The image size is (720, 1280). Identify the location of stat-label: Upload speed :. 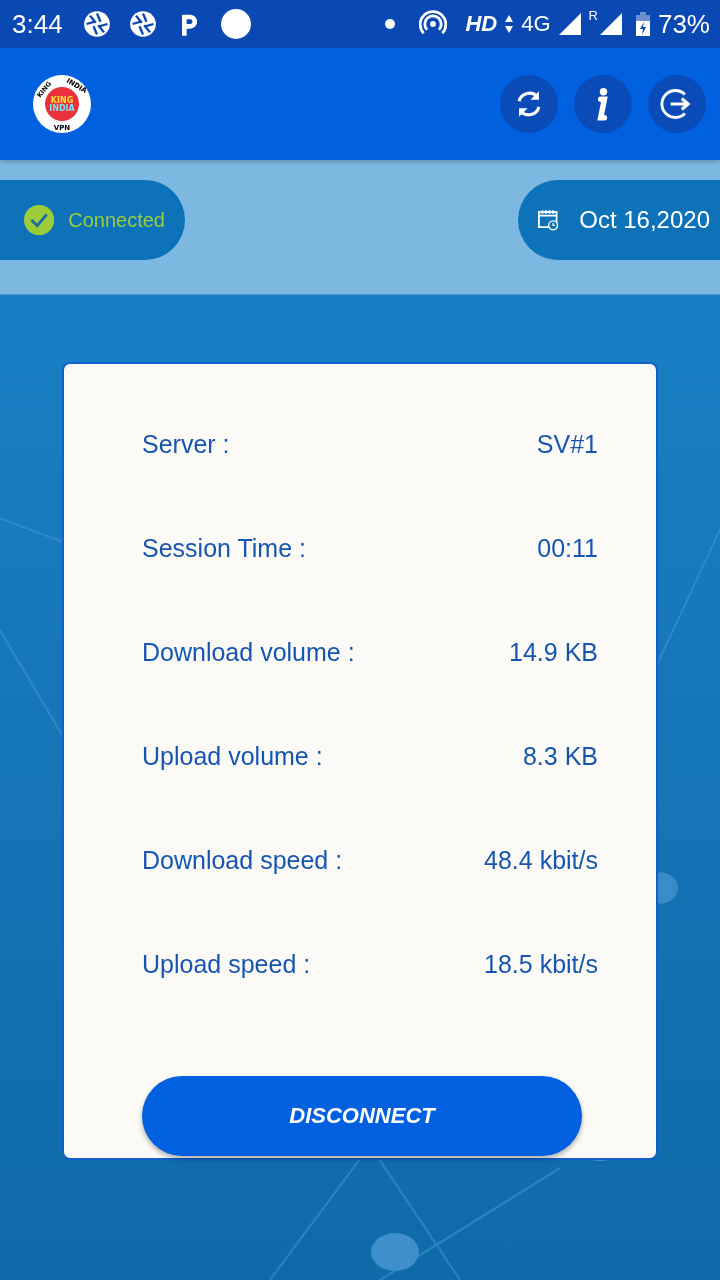
(226, 964).